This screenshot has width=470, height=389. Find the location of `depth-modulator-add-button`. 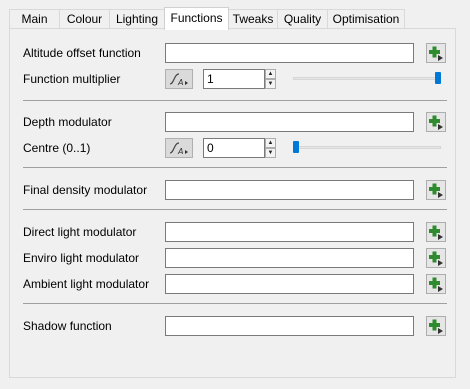

depth-modulator-add-button is located at coordinates (436, 122).